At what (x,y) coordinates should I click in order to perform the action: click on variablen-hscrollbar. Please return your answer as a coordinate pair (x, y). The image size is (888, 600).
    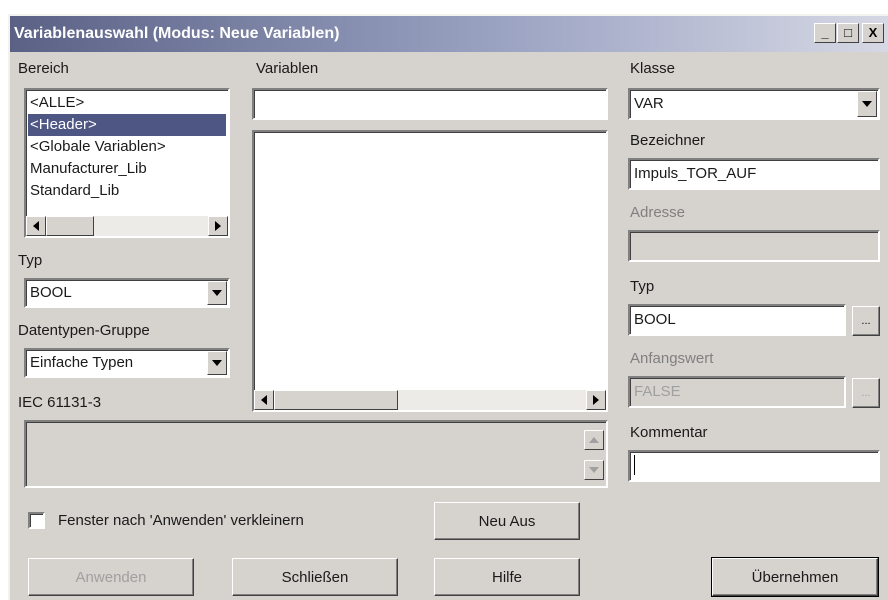
    Looking at the image, I should click on (430, 400).